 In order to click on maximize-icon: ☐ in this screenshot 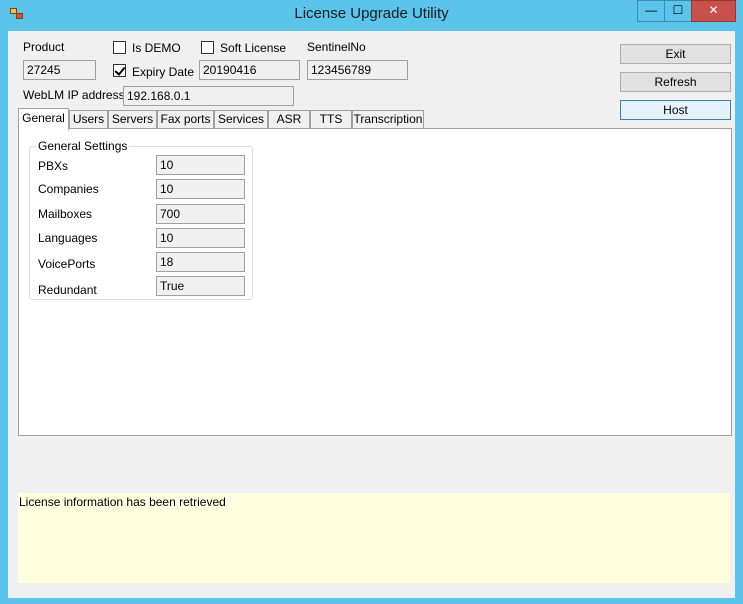, I will do `click(678, 10)`.